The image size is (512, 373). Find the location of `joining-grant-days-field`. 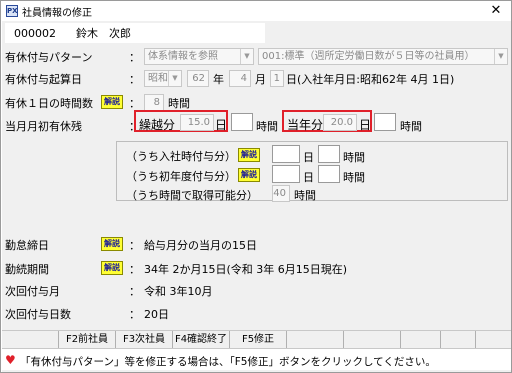

joining-grant-days-field is located at coordinates (286, 154).